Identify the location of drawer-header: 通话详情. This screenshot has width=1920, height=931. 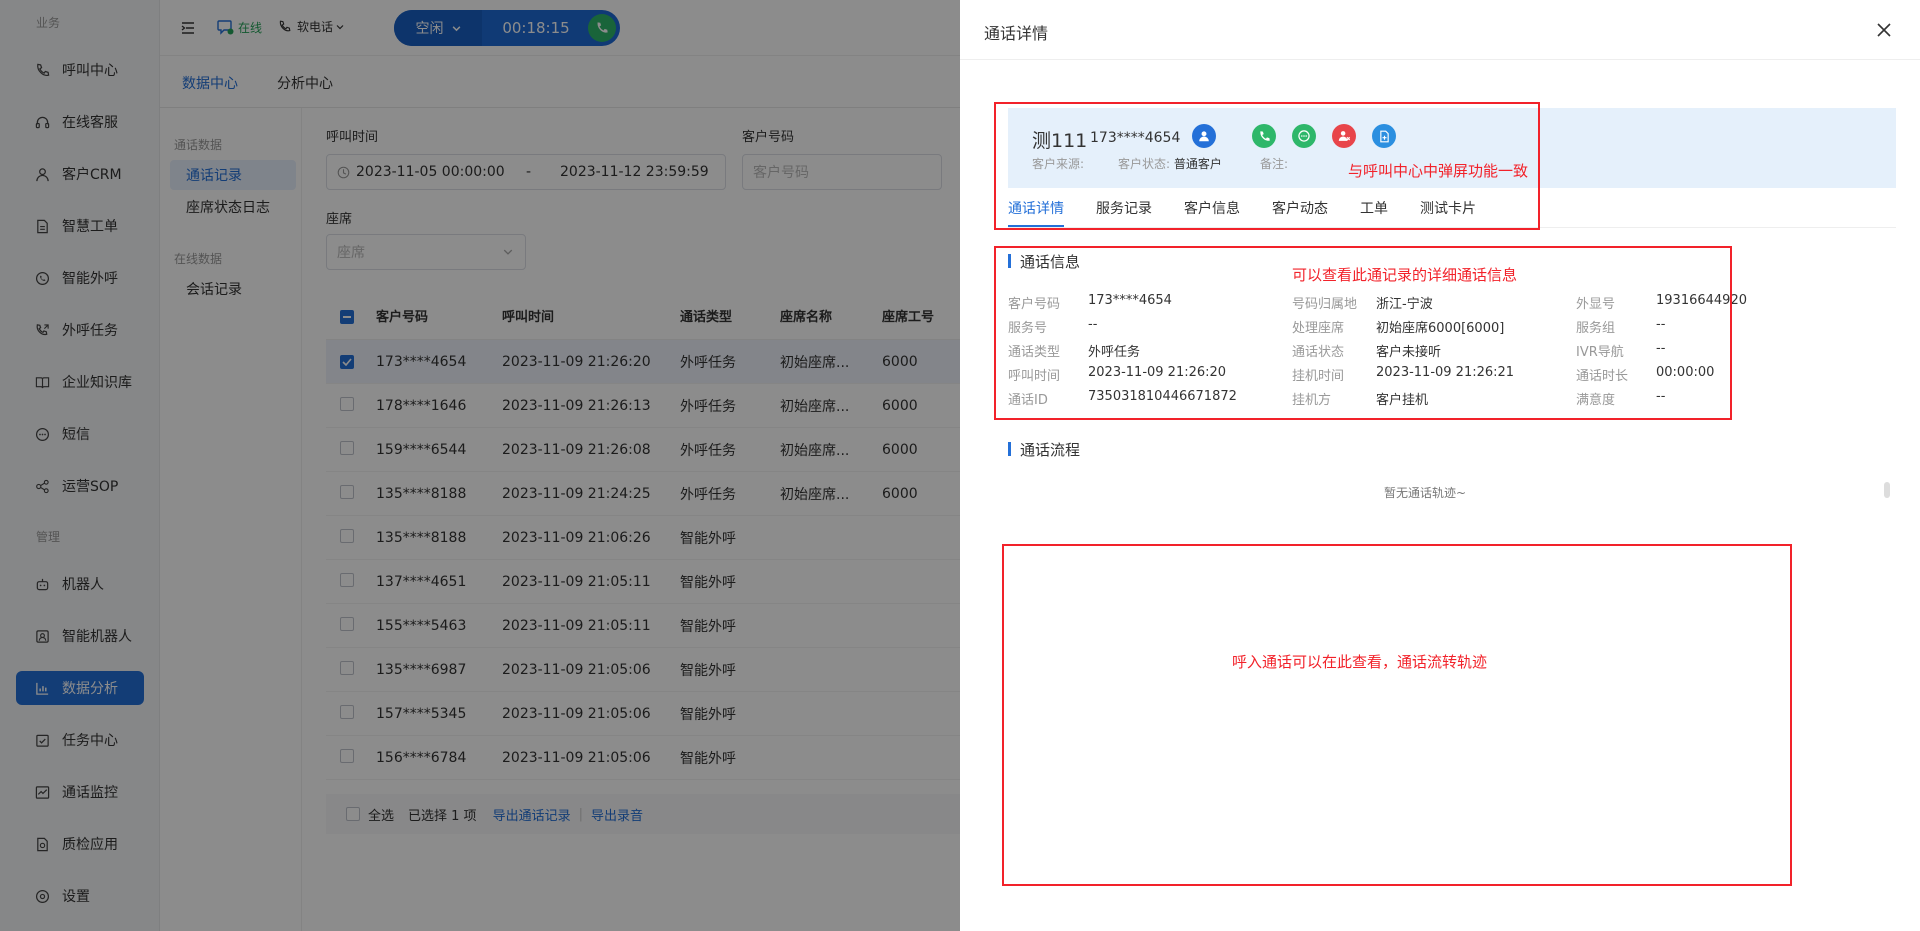
(1440, 30).